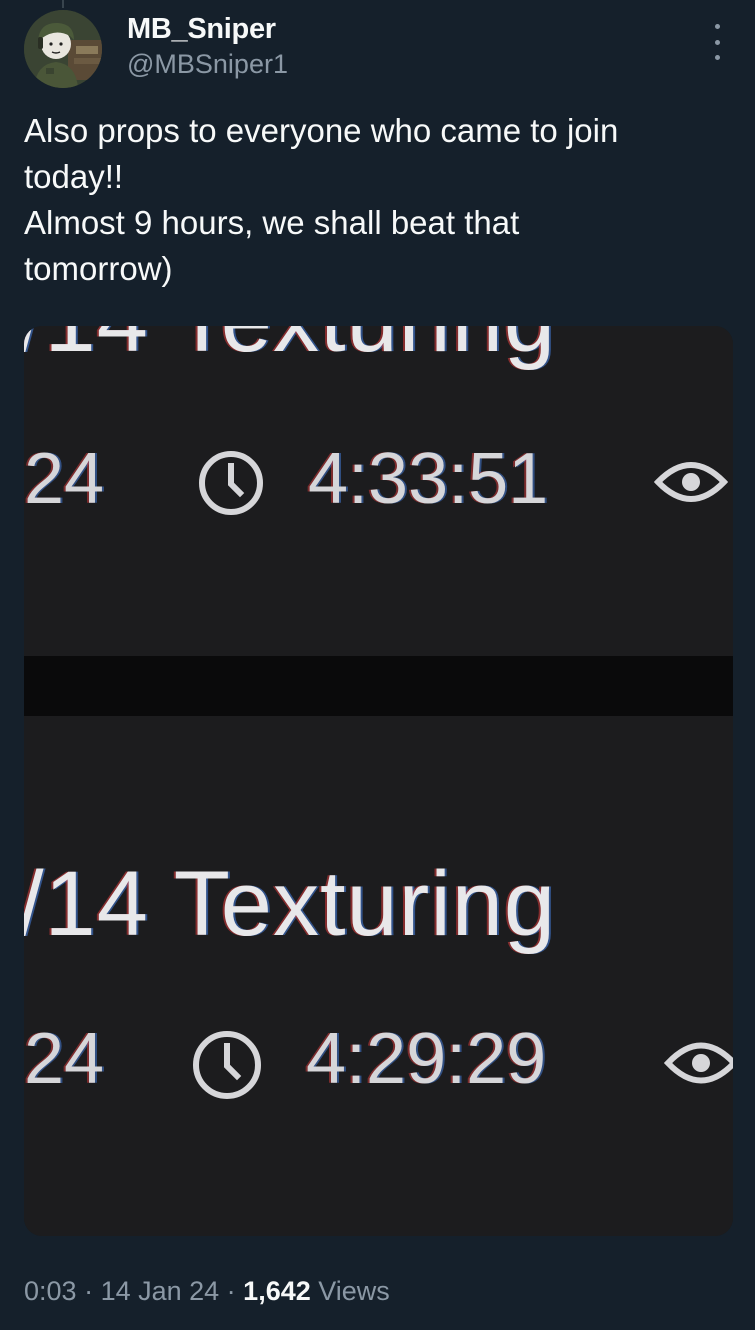  What do you see at coordinates (98, 268) in the screenshot?
I see `tweet-text-line: tomorrow)` at bounding box center [98, 268].